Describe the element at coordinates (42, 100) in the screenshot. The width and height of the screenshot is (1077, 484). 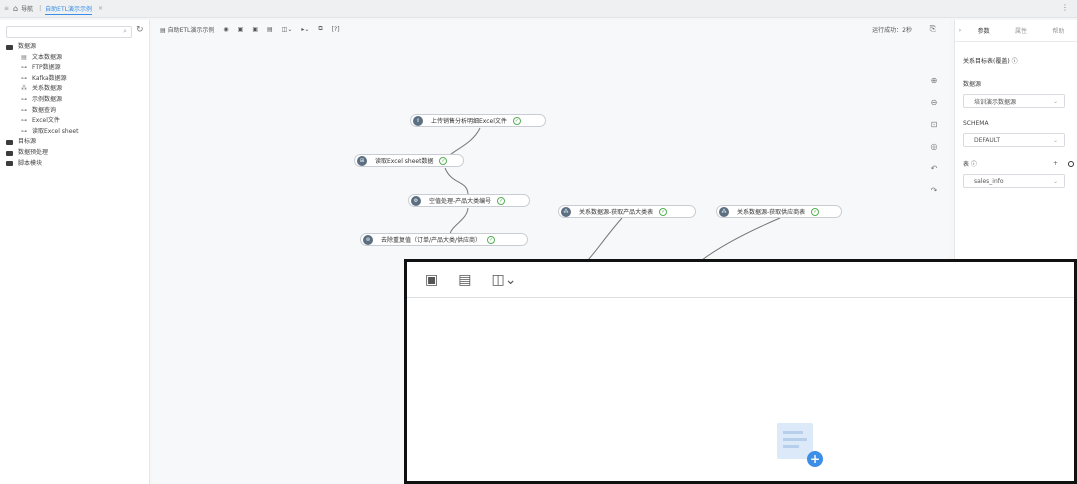
I see `tree-item-sample-source: ⊶ 示例数据源` at that location.